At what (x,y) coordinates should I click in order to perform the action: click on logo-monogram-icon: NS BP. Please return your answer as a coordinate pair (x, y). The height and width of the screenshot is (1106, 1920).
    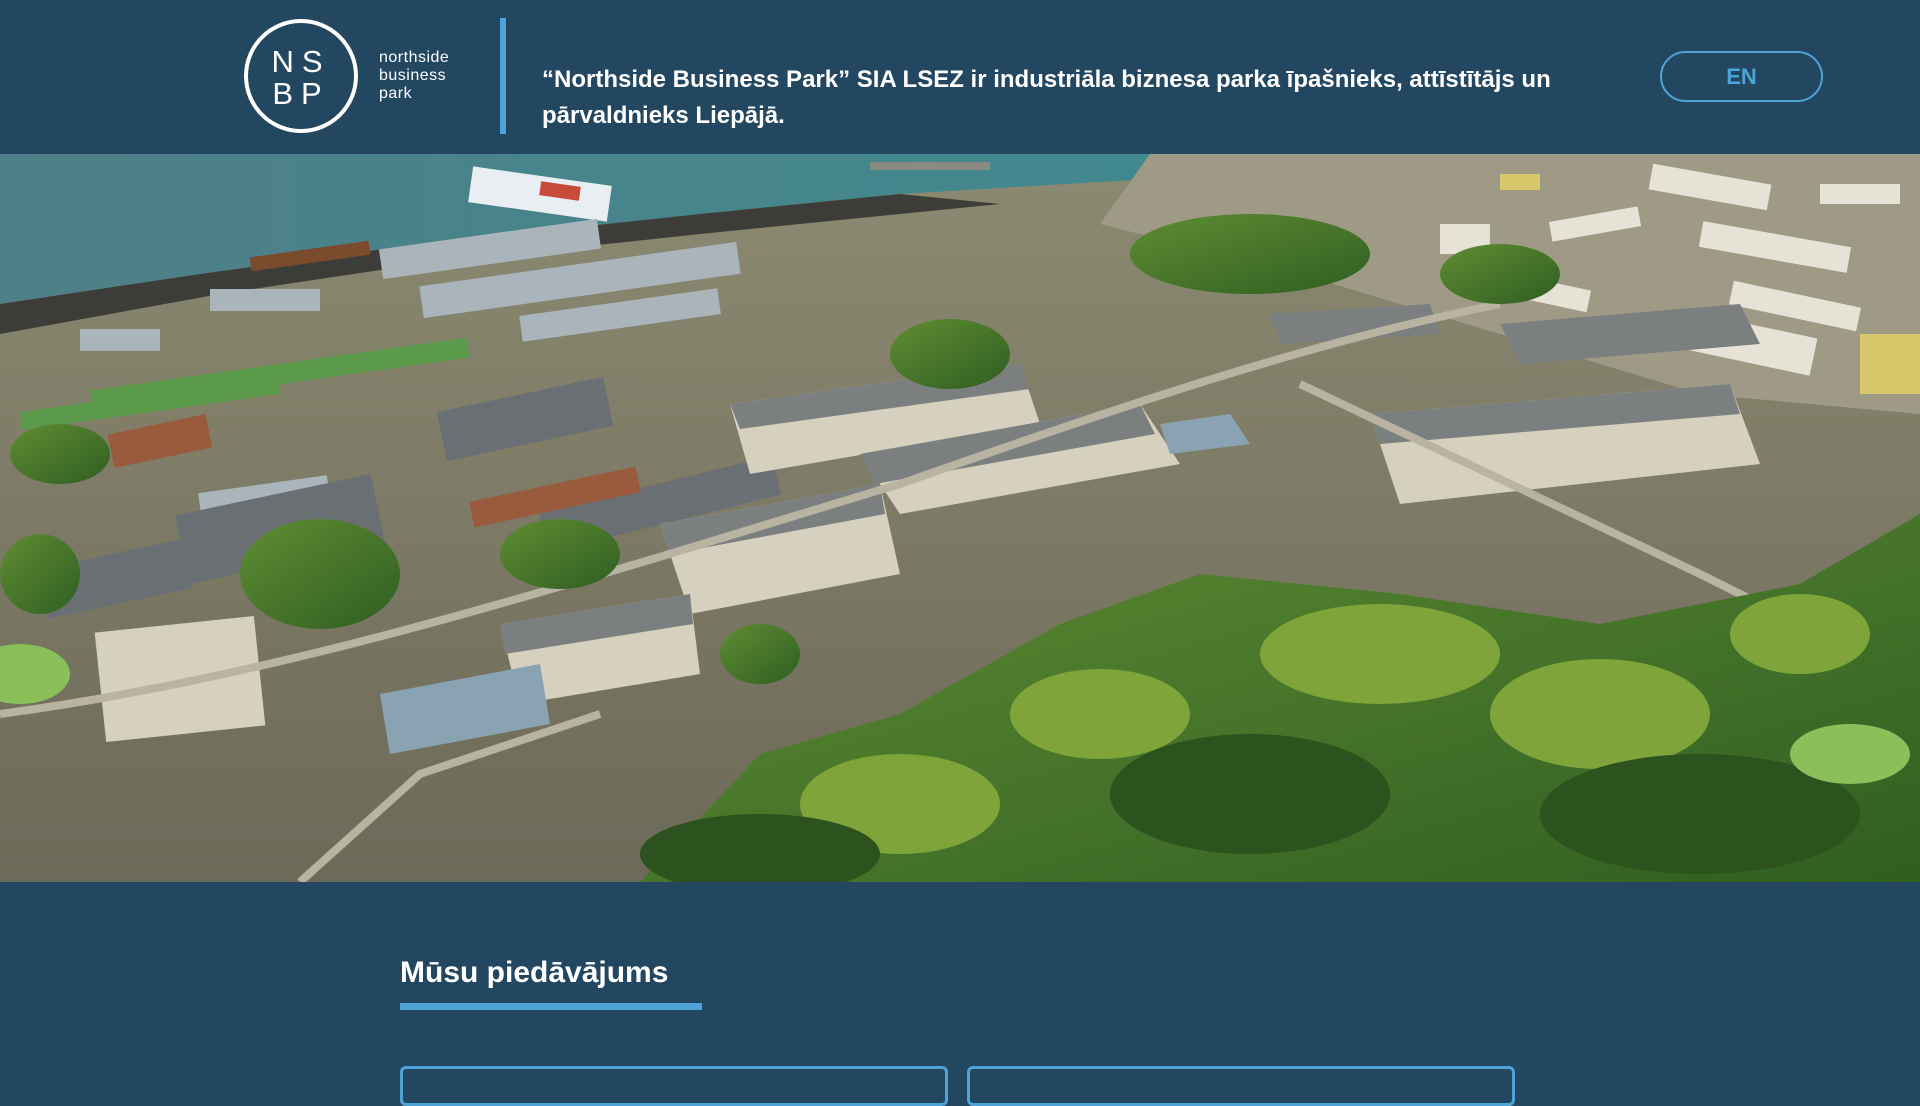
    Looking at the image, I should click on (301, 76).